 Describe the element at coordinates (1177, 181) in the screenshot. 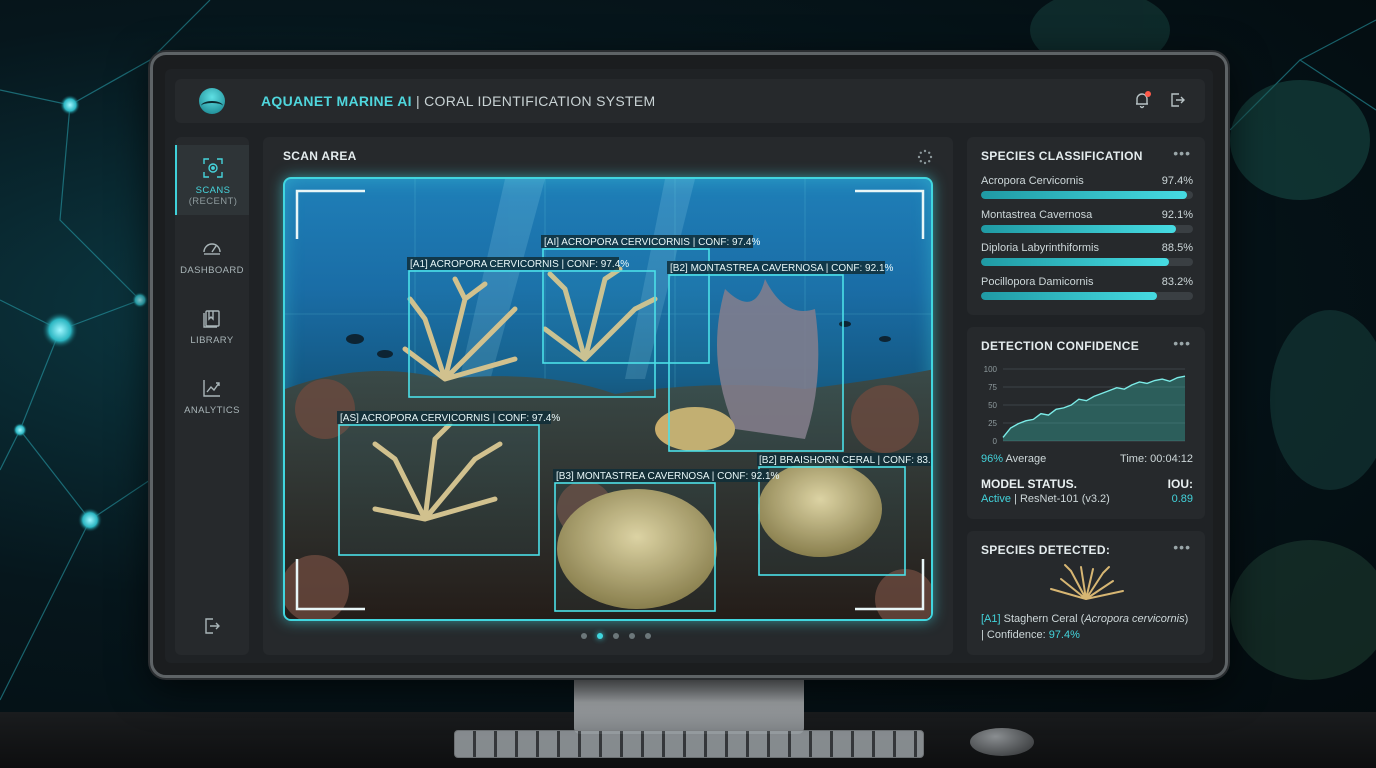

I see `species-percent: 97.4%` at that location.